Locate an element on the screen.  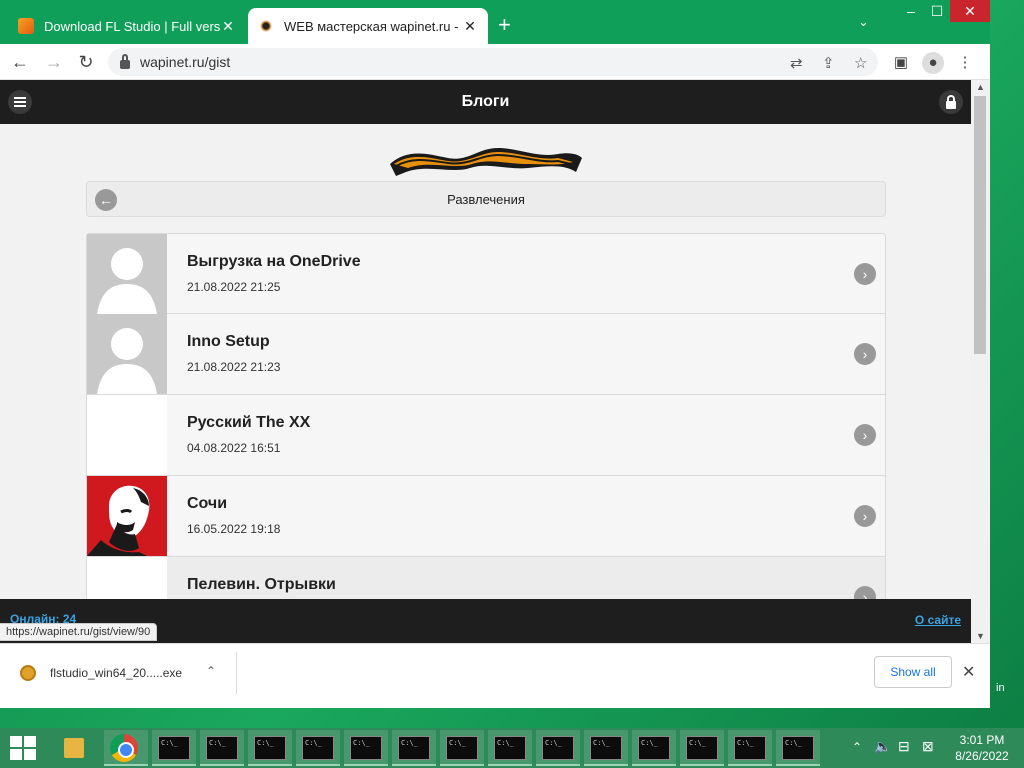
list-item: Сочи 16.05.2022 19:18 › is located at coordinates (486, 516).